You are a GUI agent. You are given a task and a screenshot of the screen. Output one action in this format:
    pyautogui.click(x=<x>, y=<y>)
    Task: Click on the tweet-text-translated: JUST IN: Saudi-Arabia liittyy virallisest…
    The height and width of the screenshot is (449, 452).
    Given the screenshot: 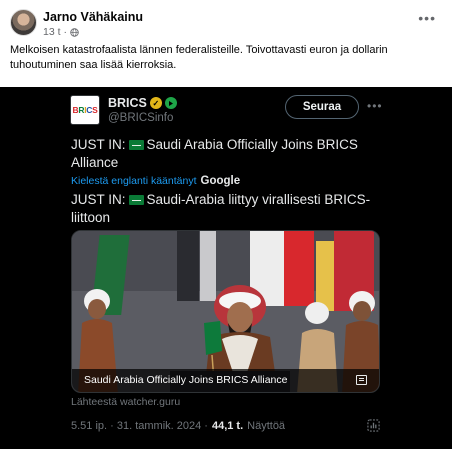 What is the action you would take?
    pyautogui.click(x=221, y=208)
    